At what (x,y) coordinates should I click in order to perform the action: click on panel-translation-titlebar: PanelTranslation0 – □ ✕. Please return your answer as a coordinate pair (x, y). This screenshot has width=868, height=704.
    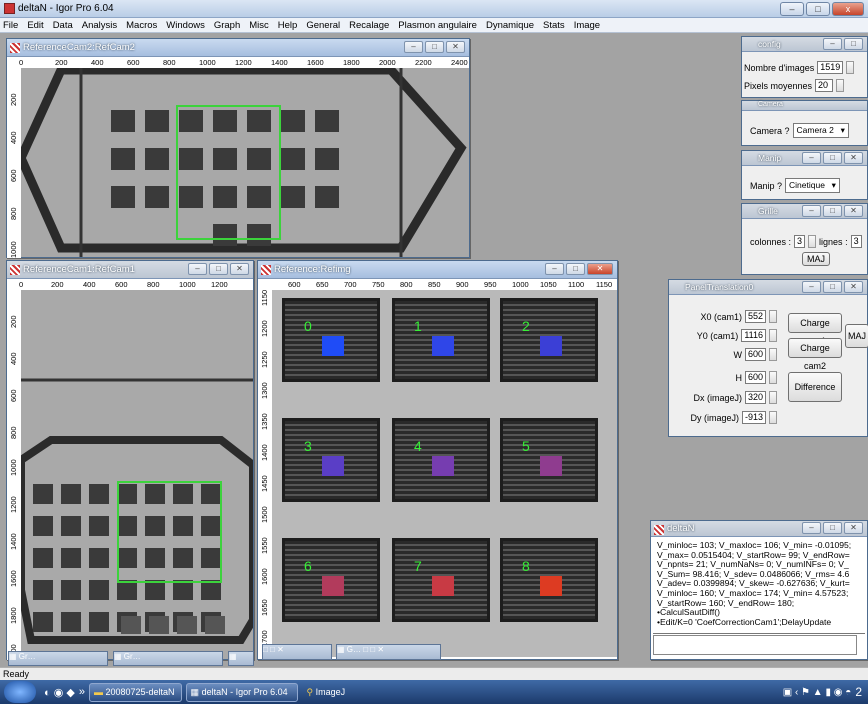
    Looking at the image, I should click on (768, 287).